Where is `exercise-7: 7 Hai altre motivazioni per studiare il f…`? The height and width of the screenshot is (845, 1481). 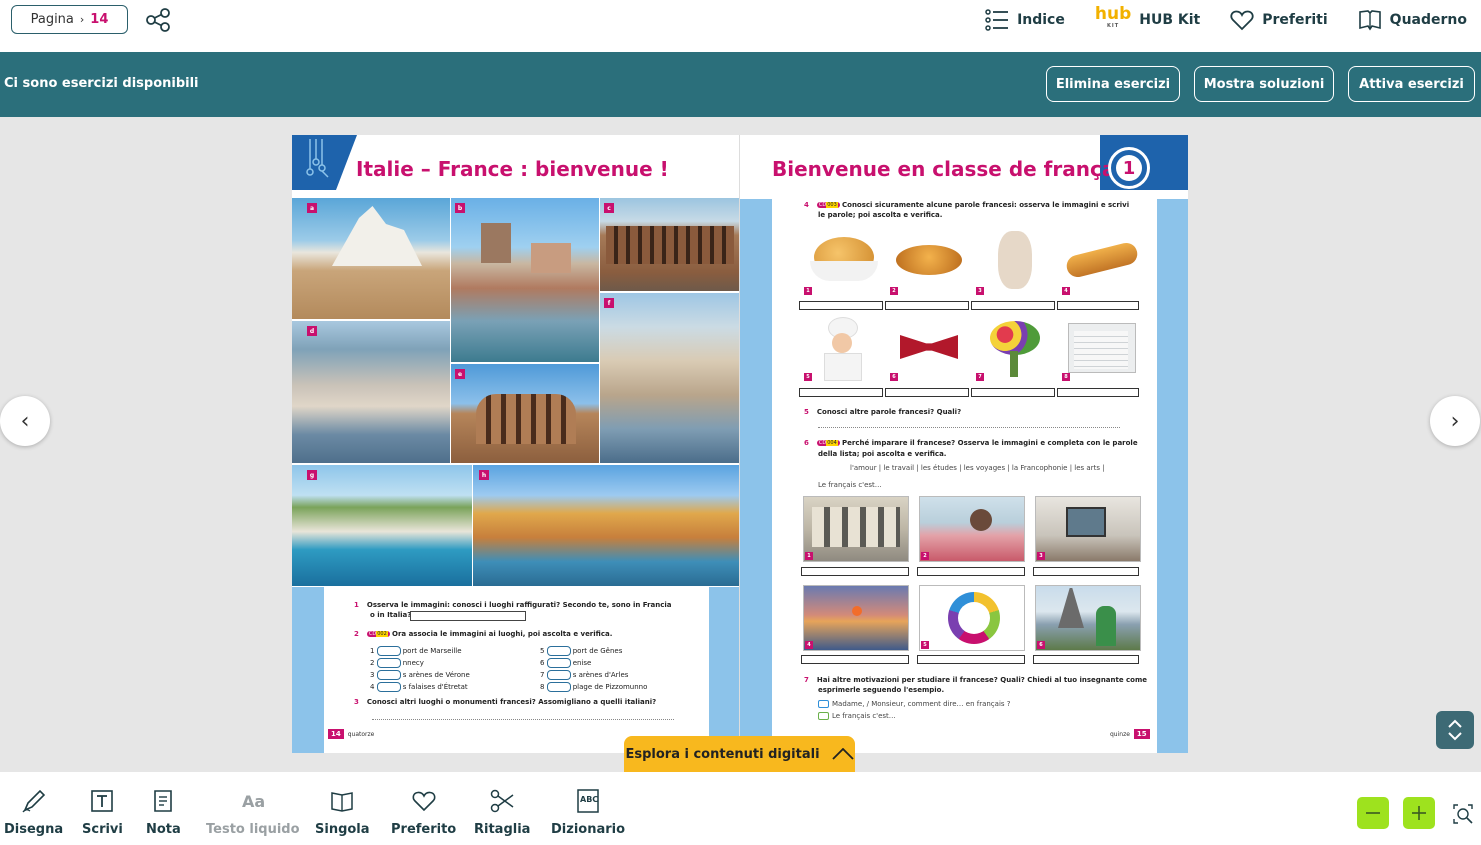
exercise-7: 7 Hai altre motivazioni per studiare il f… is located at coordinates (976, 680).